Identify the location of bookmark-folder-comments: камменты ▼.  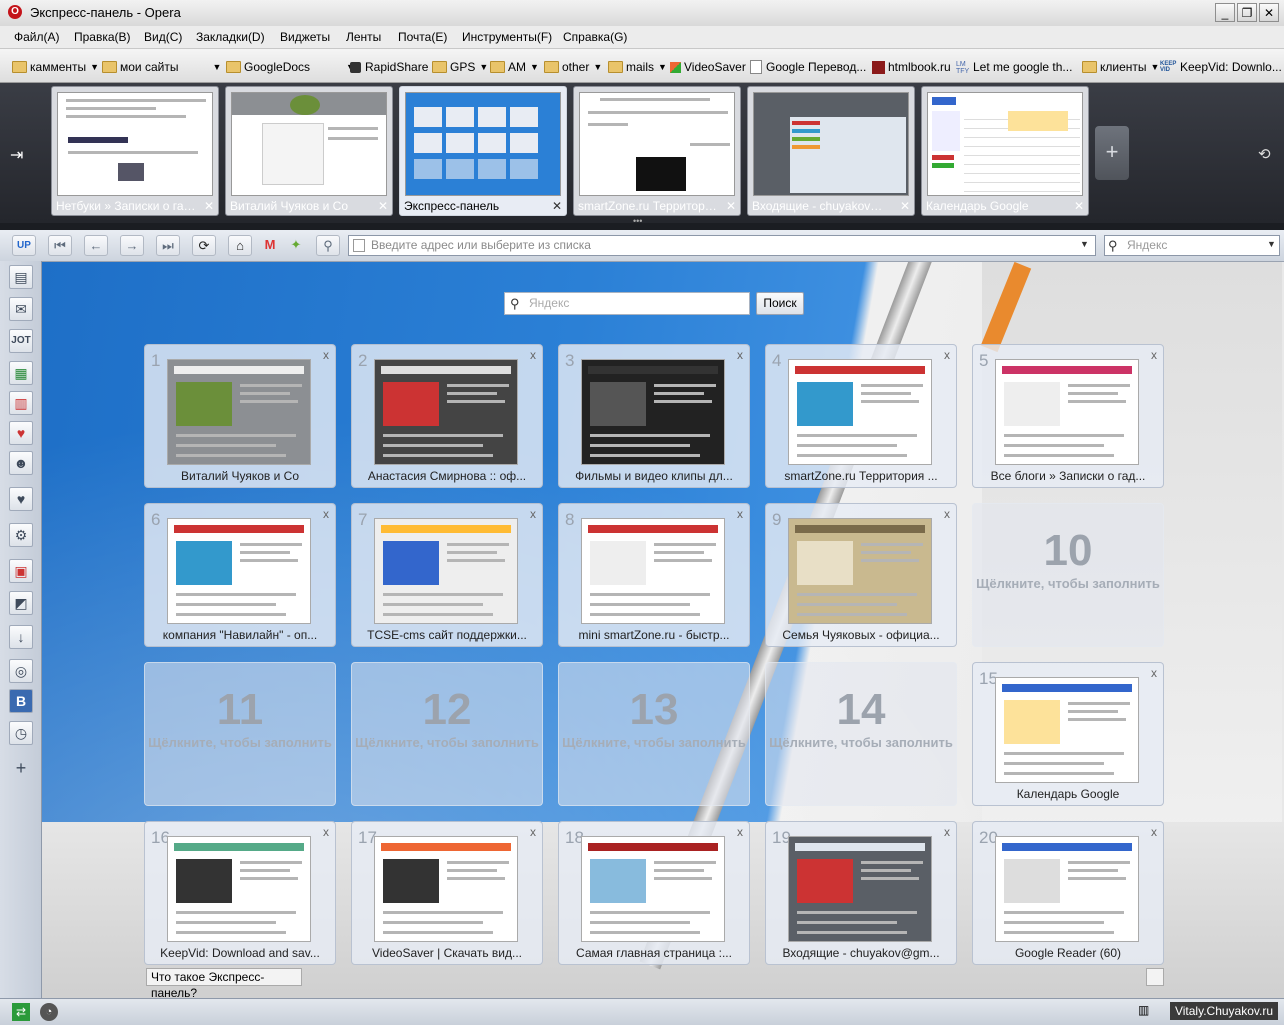
(55, 67).